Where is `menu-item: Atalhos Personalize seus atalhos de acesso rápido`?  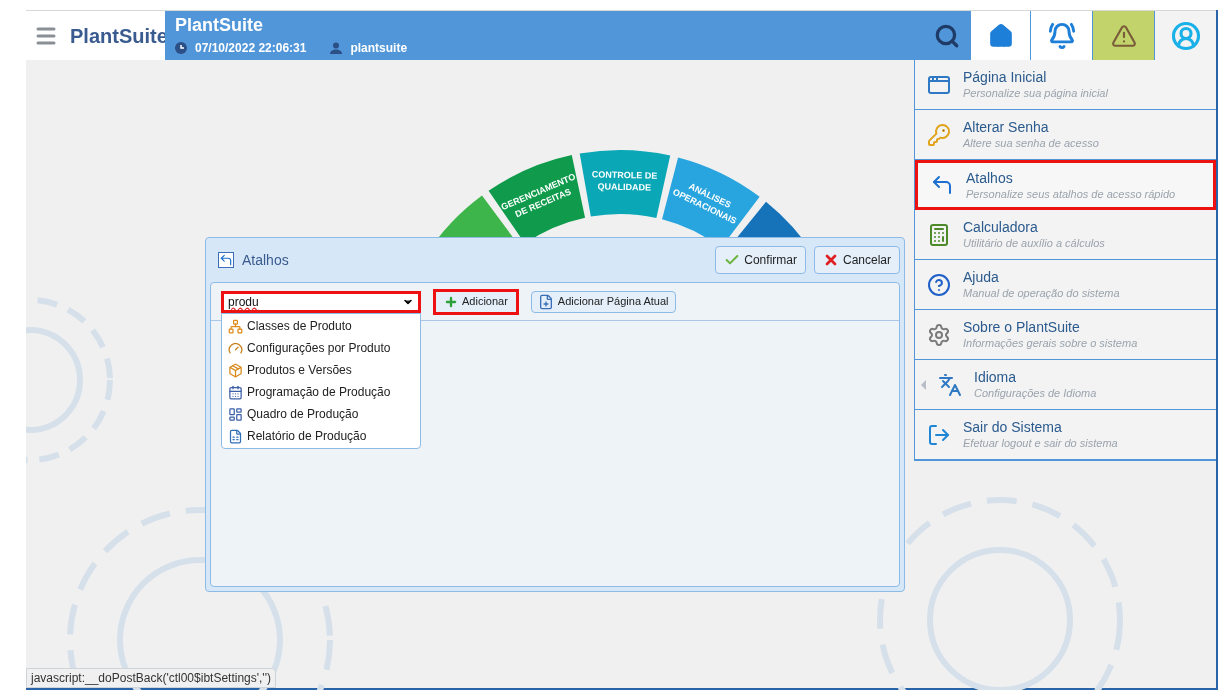
menu-item: Atalhos Personalize seus atalhos de acesso rápido is located at coordinates (1065, 185).